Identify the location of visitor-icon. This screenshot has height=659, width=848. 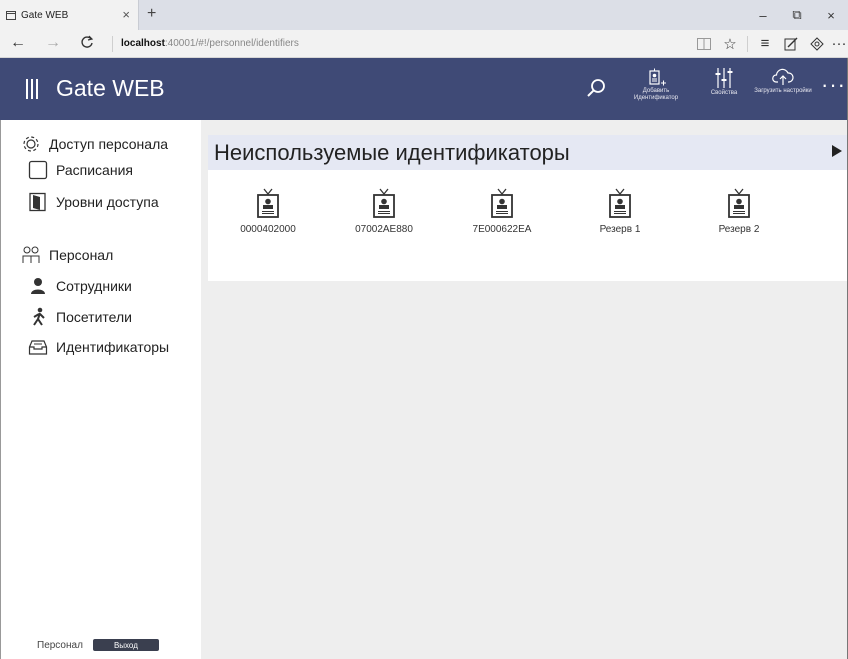
(38, 317).